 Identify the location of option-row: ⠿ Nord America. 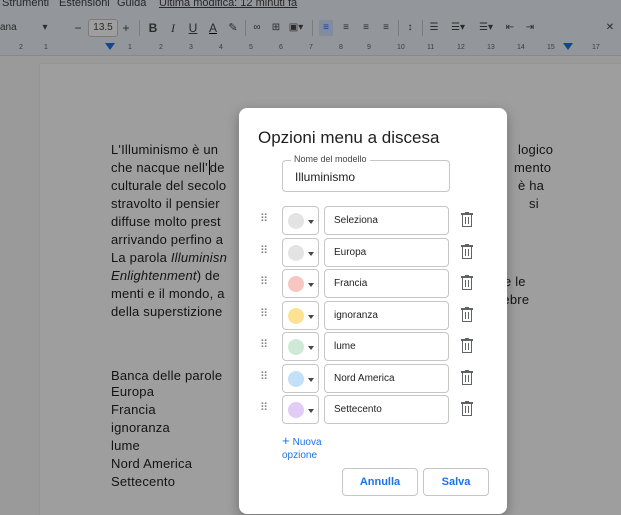
(372, 379).